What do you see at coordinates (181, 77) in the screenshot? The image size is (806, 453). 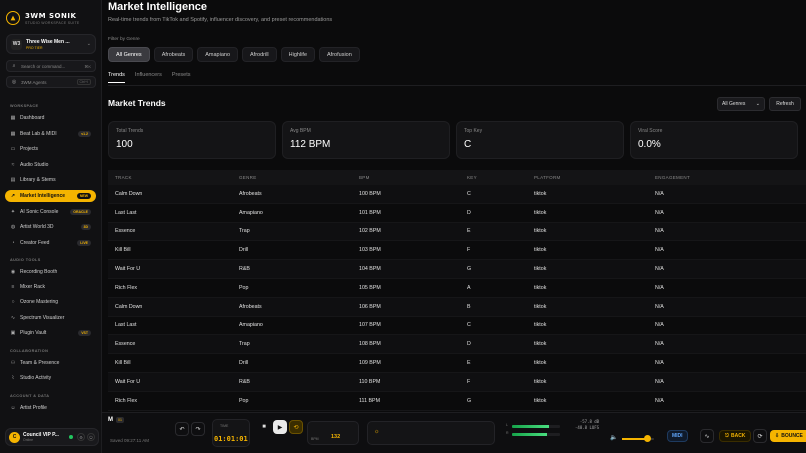 I see `tab-presets: Presets` at bounding box center [181, 77].